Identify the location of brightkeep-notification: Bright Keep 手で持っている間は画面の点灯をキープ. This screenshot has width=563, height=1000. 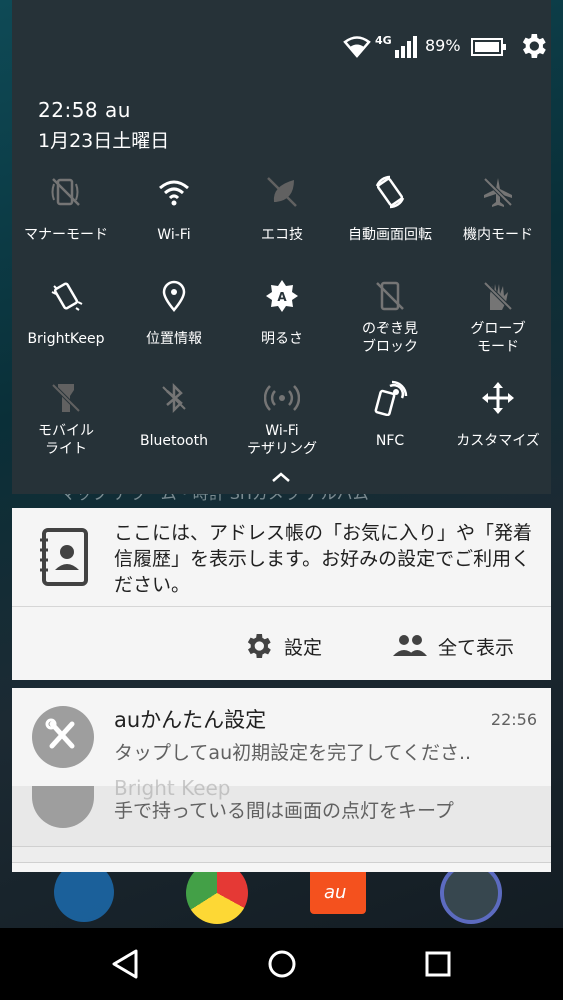
(281, 811).